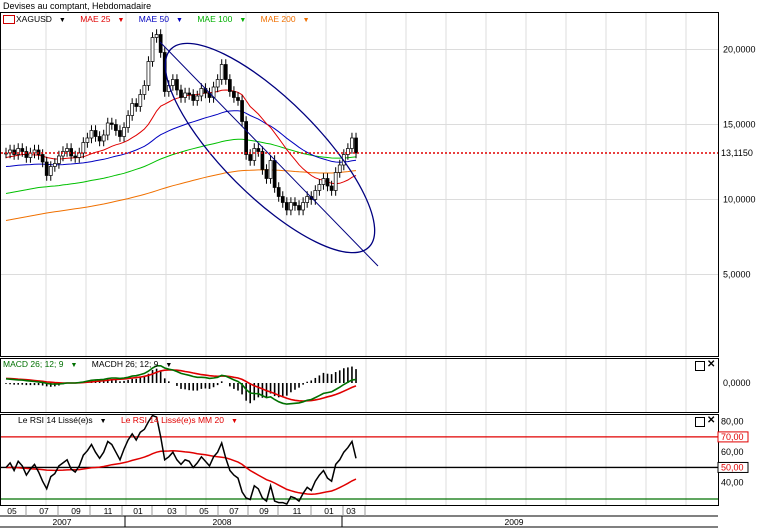  I want to click on year-label: 2008, so click(222, 522).